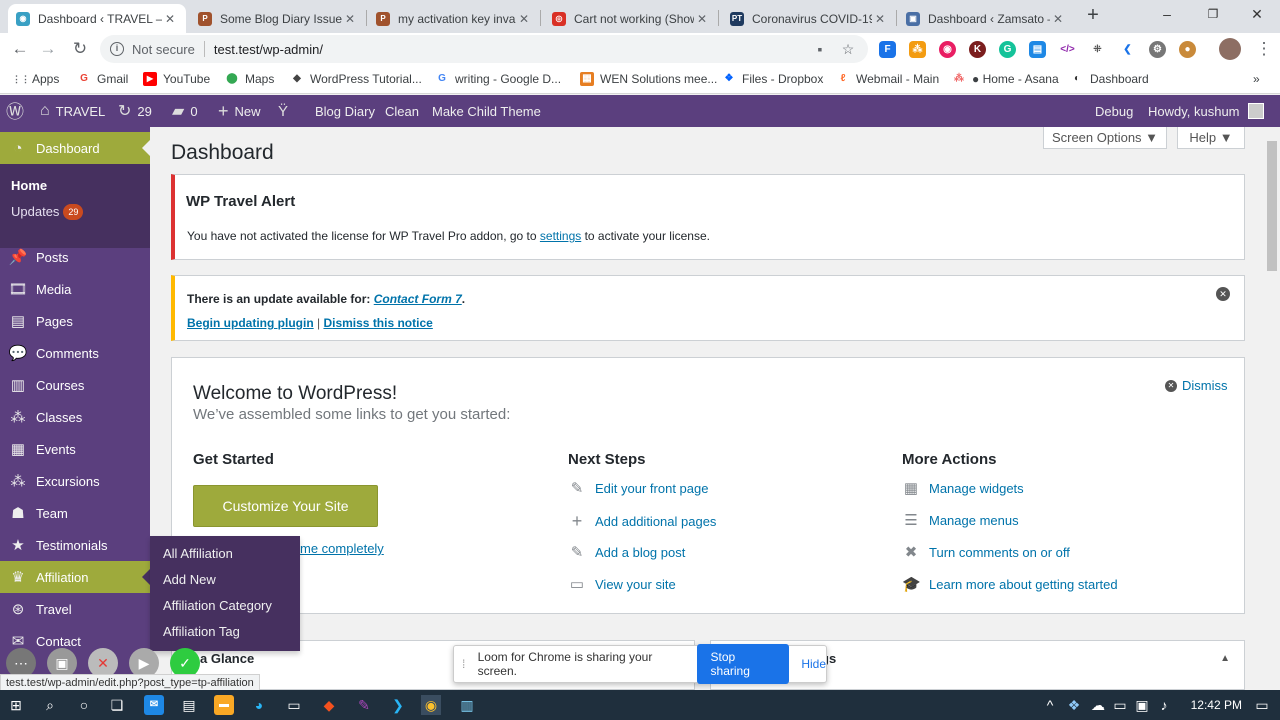 The height and width of the screenshot is (720, 1280). Describe the element at coordinates (154, 705) in the screenshot. I see `mail-app-icon: ✉` at that location.